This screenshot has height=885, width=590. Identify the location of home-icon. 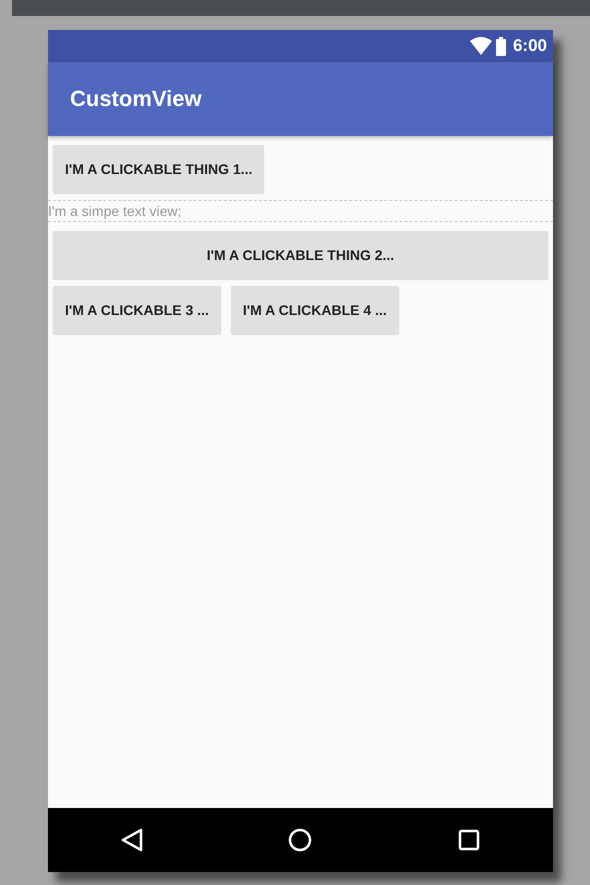
(300, 840).